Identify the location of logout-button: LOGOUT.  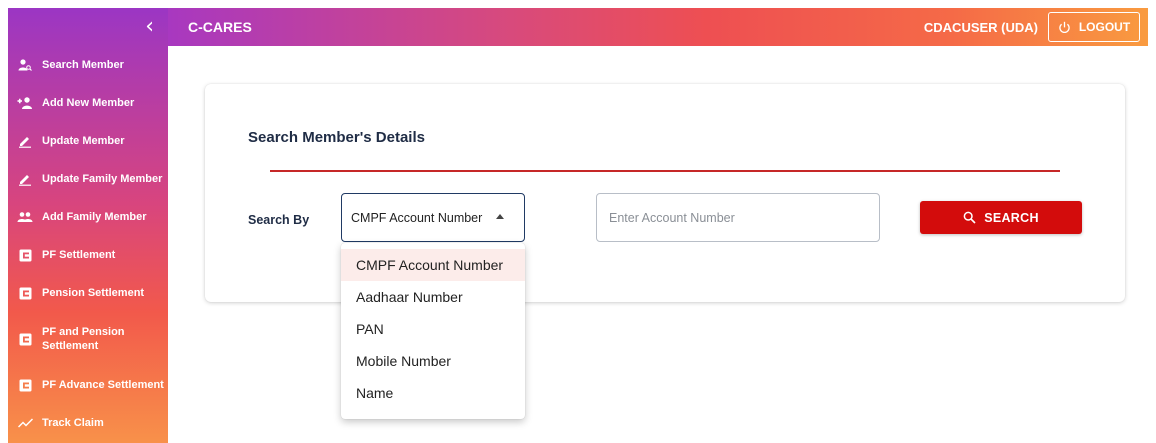
(1094, 27).